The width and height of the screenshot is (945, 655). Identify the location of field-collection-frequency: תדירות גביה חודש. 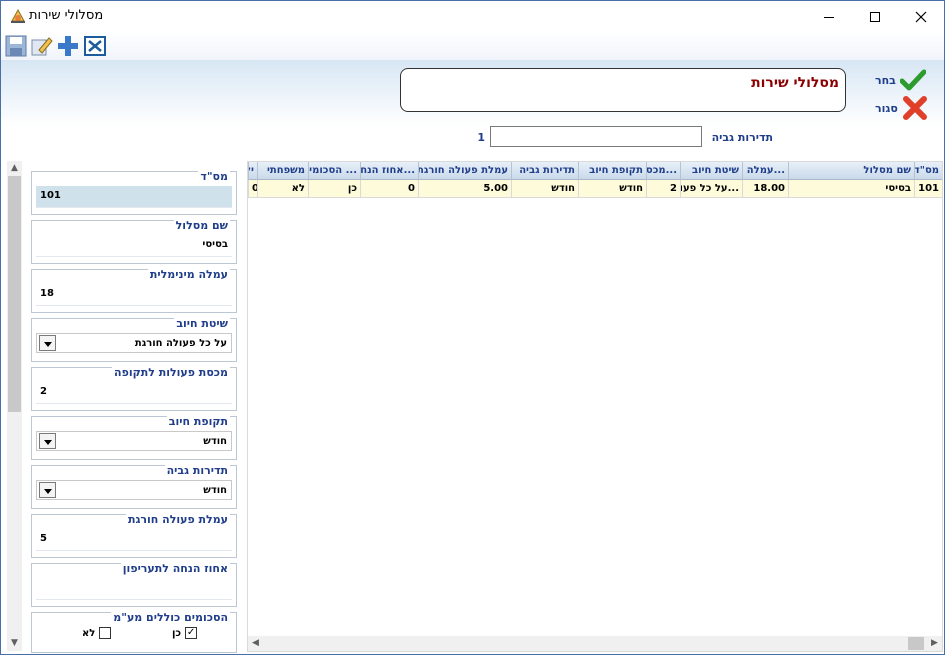
(134, 486).